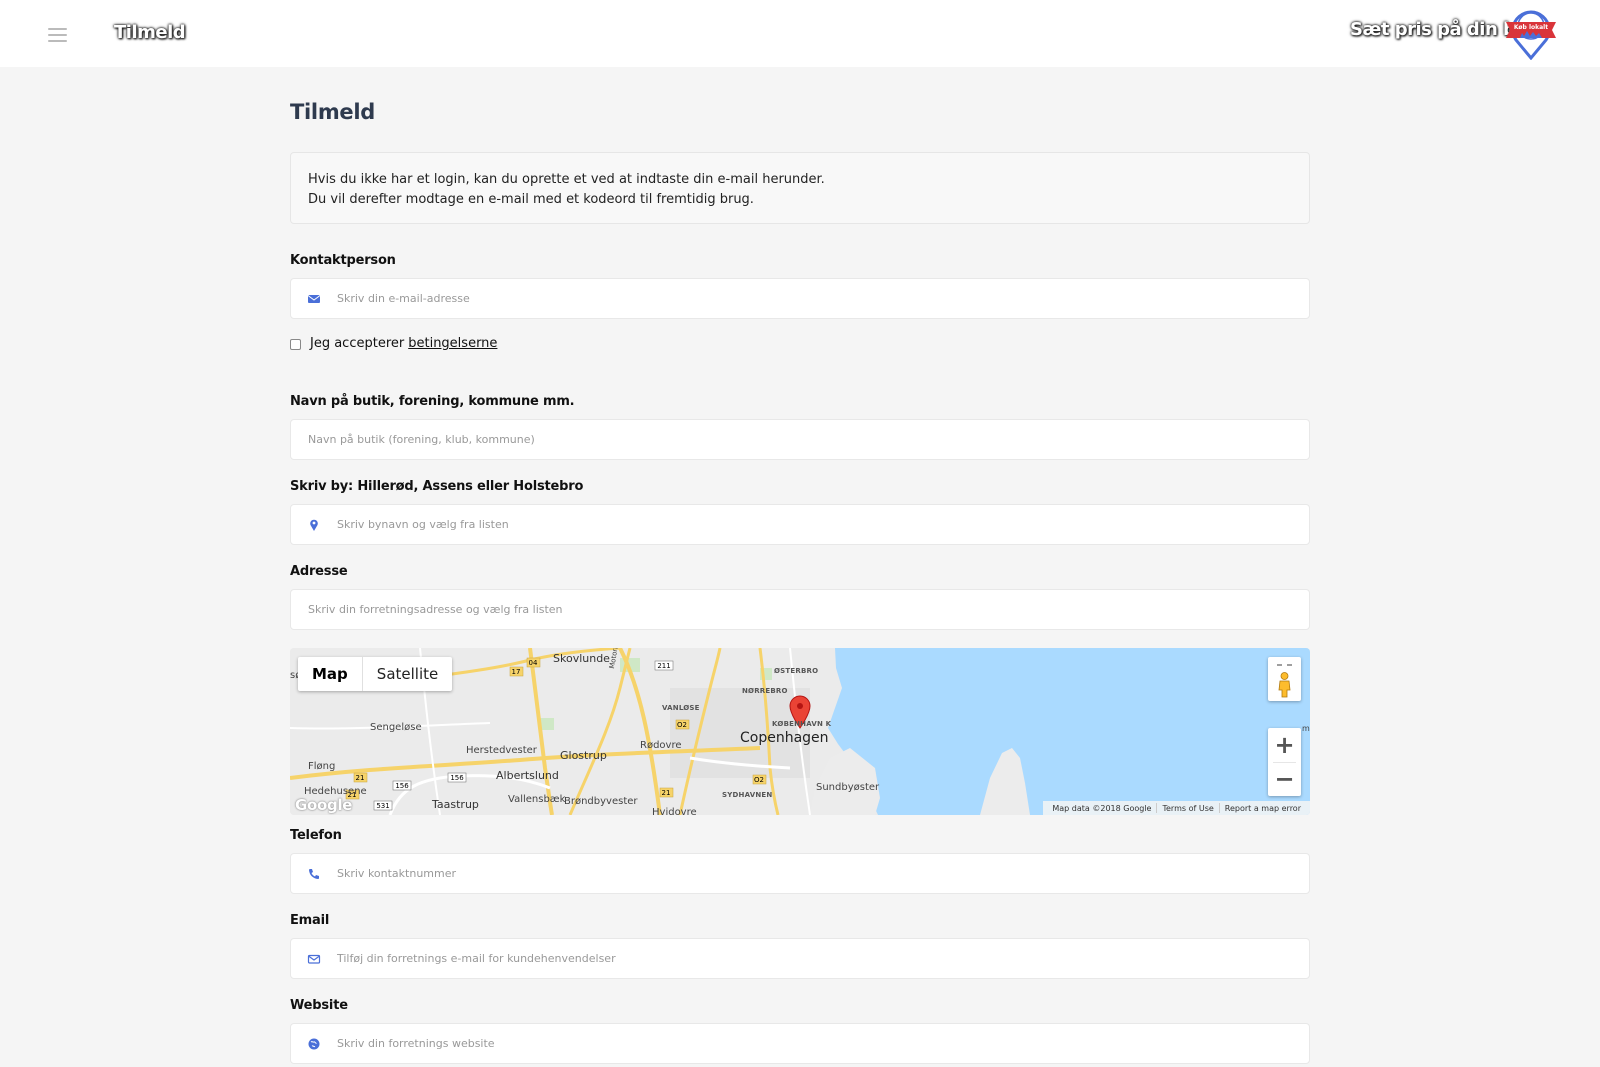  What do you see at coordinates (314, 1044) in the screenshot?
I see `globe-icon` at bounding box center [314, 1044].